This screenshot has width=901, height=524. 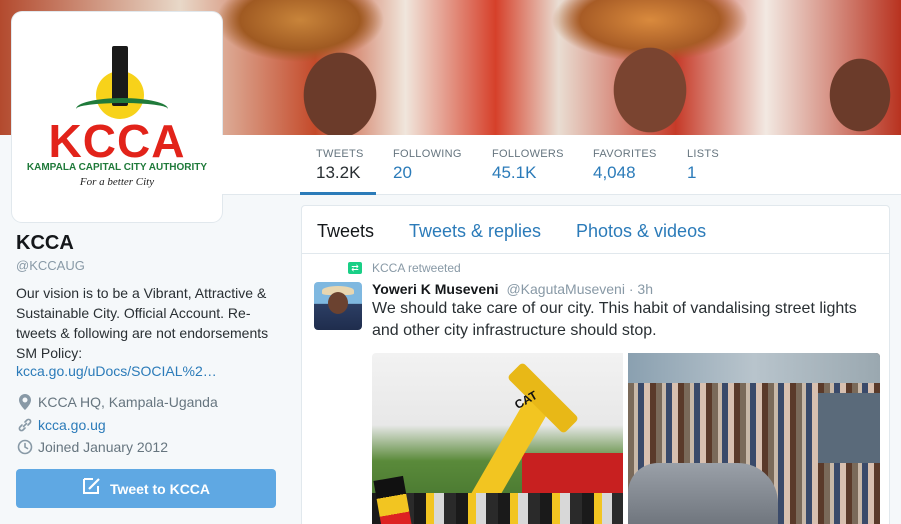 What do you see at coordinates (128, 402) in the screenshot?
I see `location-text: KCCA HQ, Kampala-Uganda` at bounding box center [128, 402].